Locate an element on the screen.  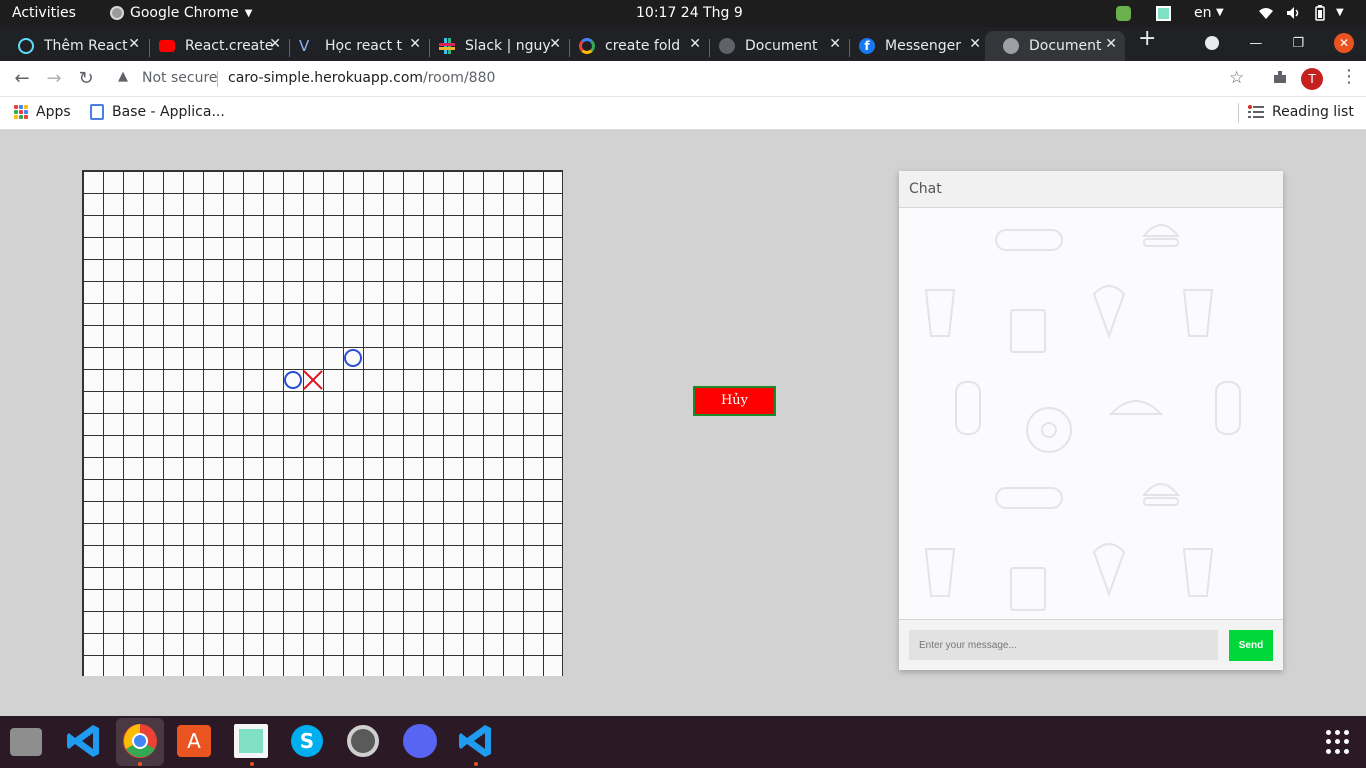
tab-label: React.create is located at coordinates (229, 46).